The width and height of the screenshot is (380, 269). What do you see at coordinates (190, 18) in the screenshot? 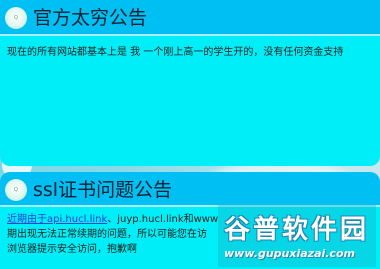
I see `card-header: Q 官方太穷公告` at bounding box center [190, 18].